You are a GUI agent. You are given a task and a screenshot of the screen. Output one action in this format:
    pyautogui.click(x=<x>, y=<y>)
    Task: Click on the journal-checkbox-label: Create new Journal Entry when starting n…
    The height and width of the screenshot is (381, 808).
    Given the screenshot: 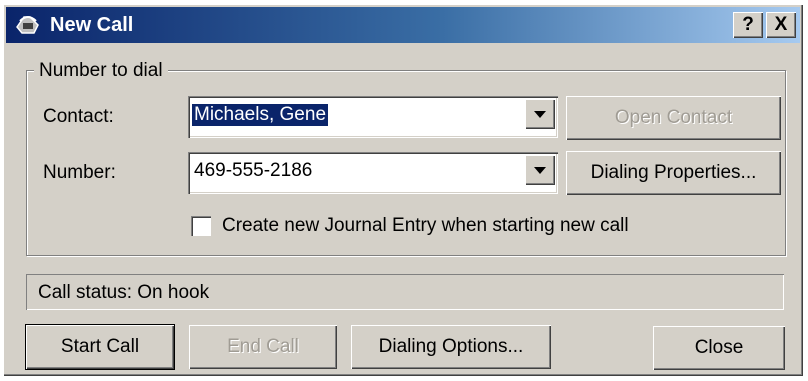 What is the action you would take?
    pyautogui.click(x=425, y=226)
    